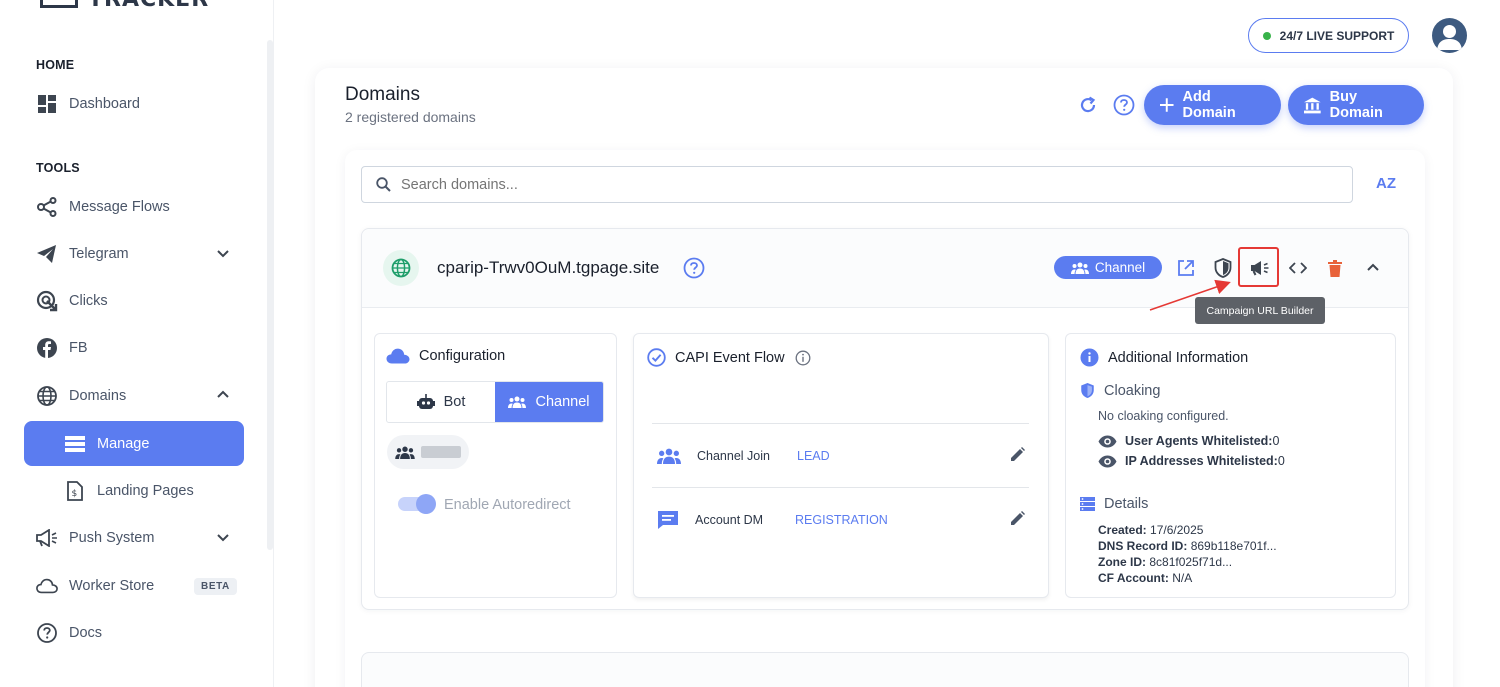 The height and width of the screenshot is (687, 1500). Describe the element at coordinates (1281, 461) in the screenshot. I see `ip-value: 0` at that location.